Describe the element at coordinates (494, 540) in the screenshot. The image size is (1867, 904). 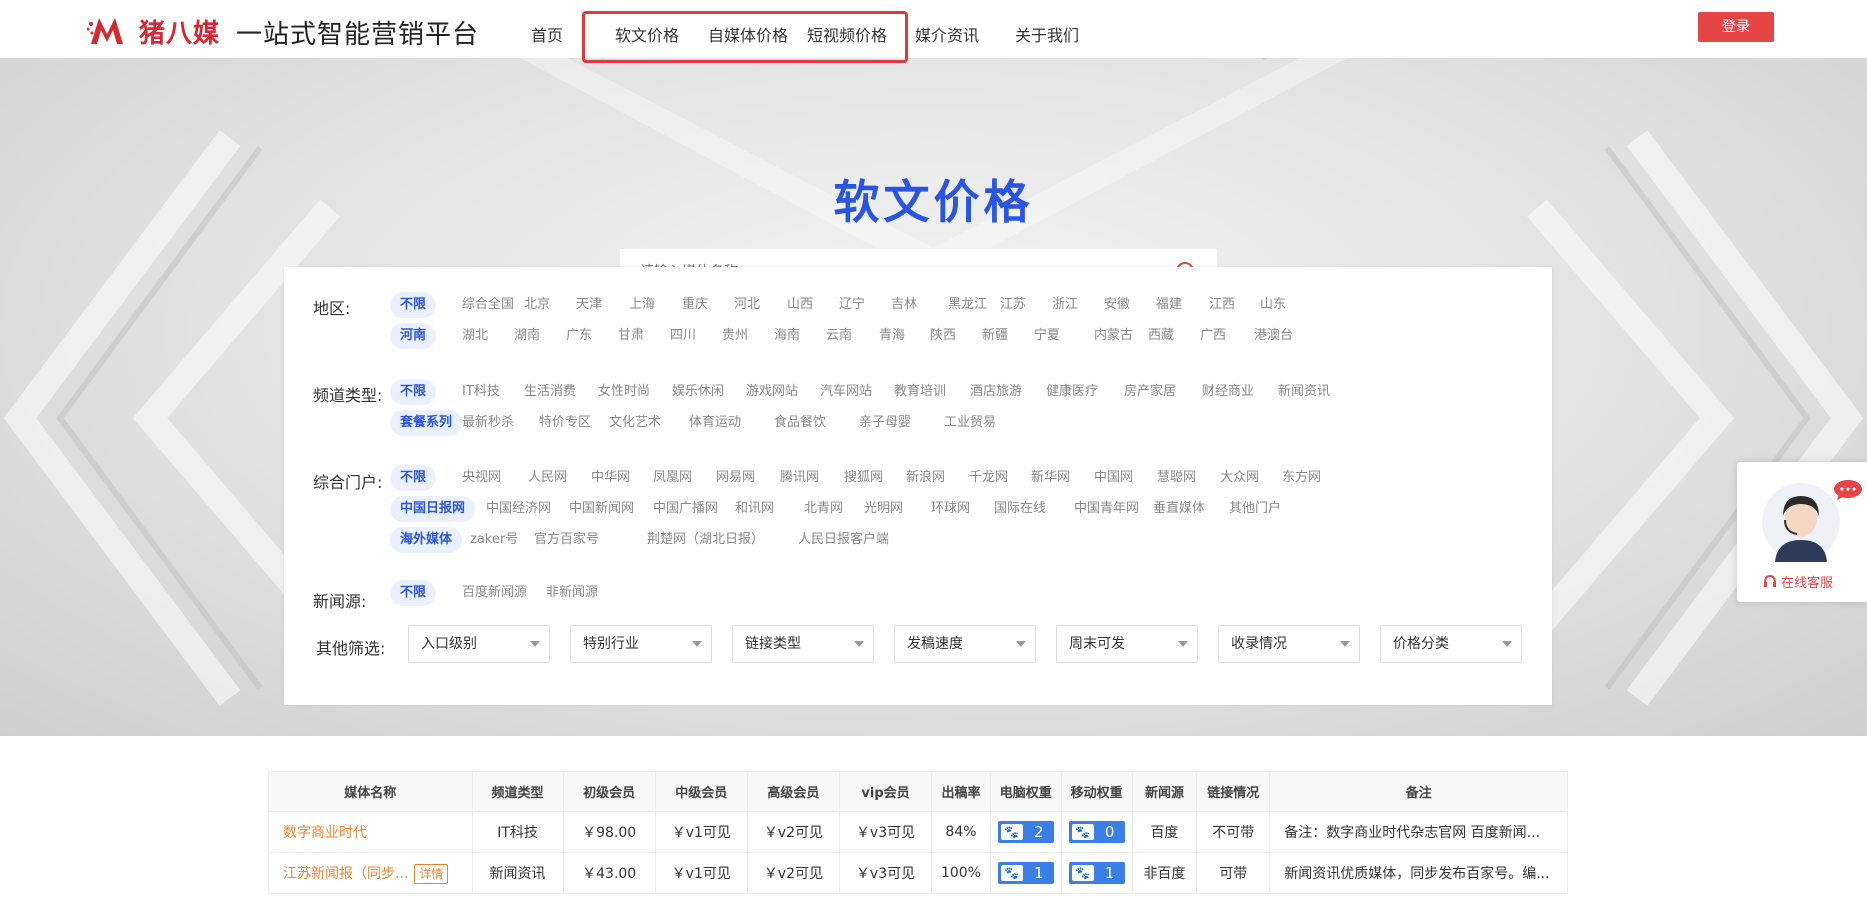
I see `filter-option: zaker号` at that location.